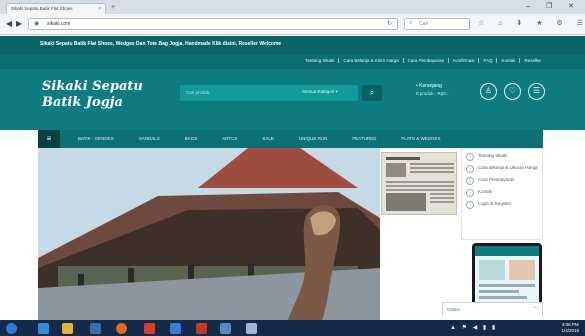 The width and height of the screenshot is (585, 336). What do you see at coordinates (42, 8) in the screenshot?
I see `tab-title: Sikaki Sepatu Batik Flat Shoes` at bounding box center [42, 8].